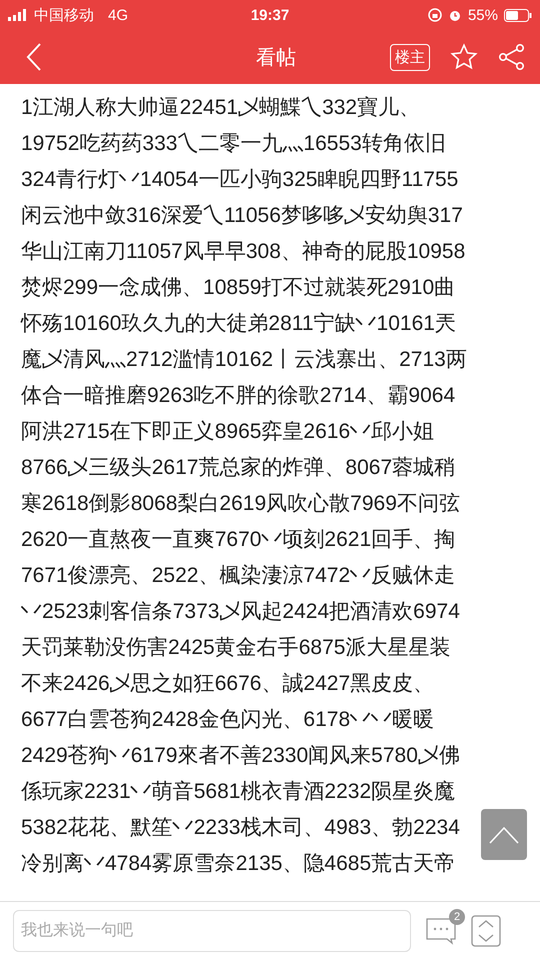 Image resolution: width=540 pixels, height=960 pixels. Describe the element at coordinates (435, 15) in the screenshot. I see `rotation-lock-icon` at that location.